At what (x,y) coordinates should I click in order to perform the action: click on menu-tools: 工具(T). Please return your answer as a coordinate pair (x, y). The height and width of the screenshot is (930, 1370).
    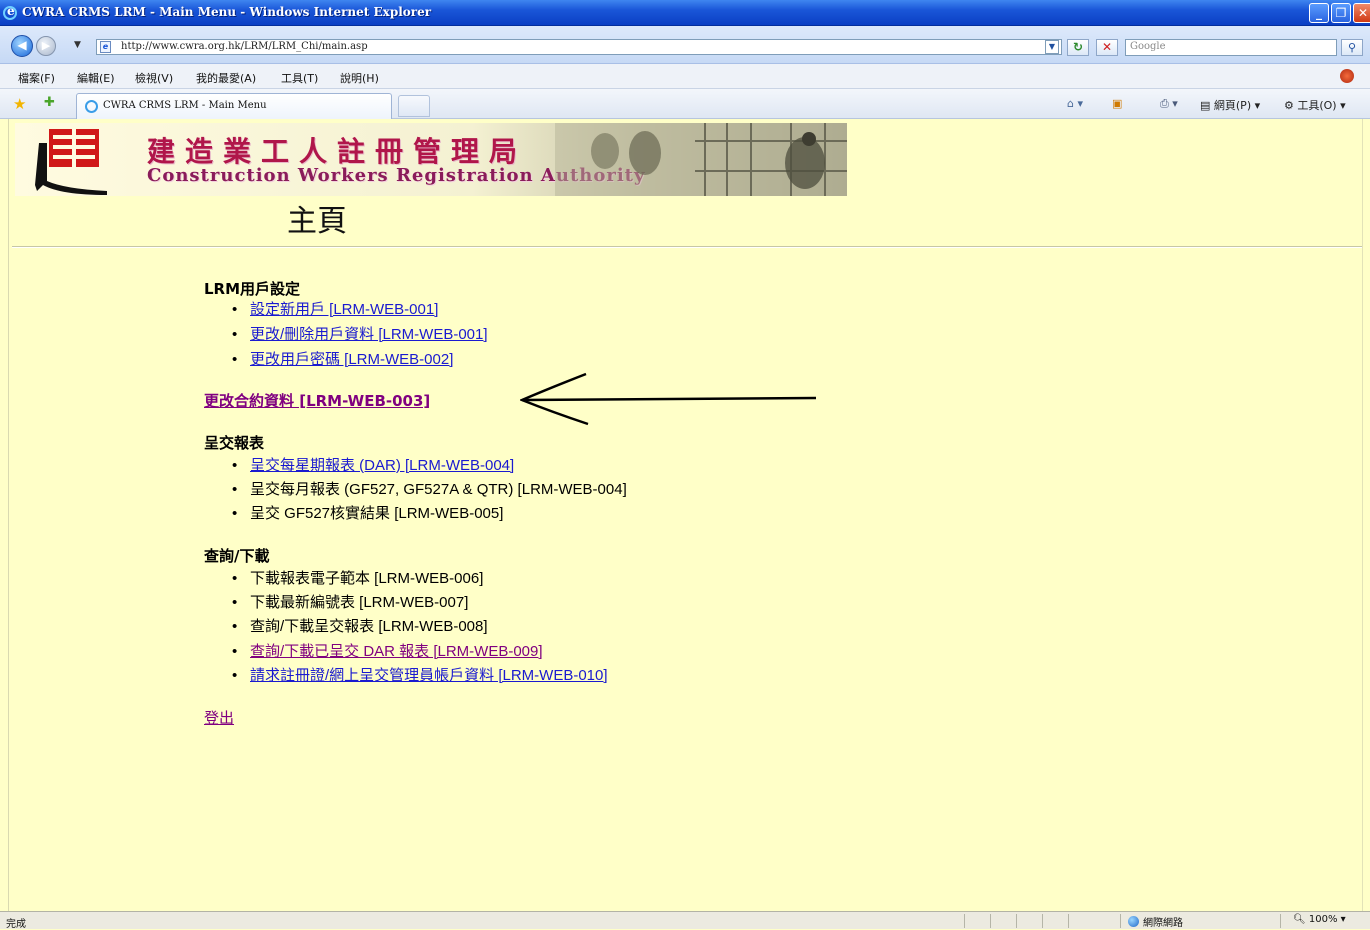
    Looking at the image, I should click on (299, 78).